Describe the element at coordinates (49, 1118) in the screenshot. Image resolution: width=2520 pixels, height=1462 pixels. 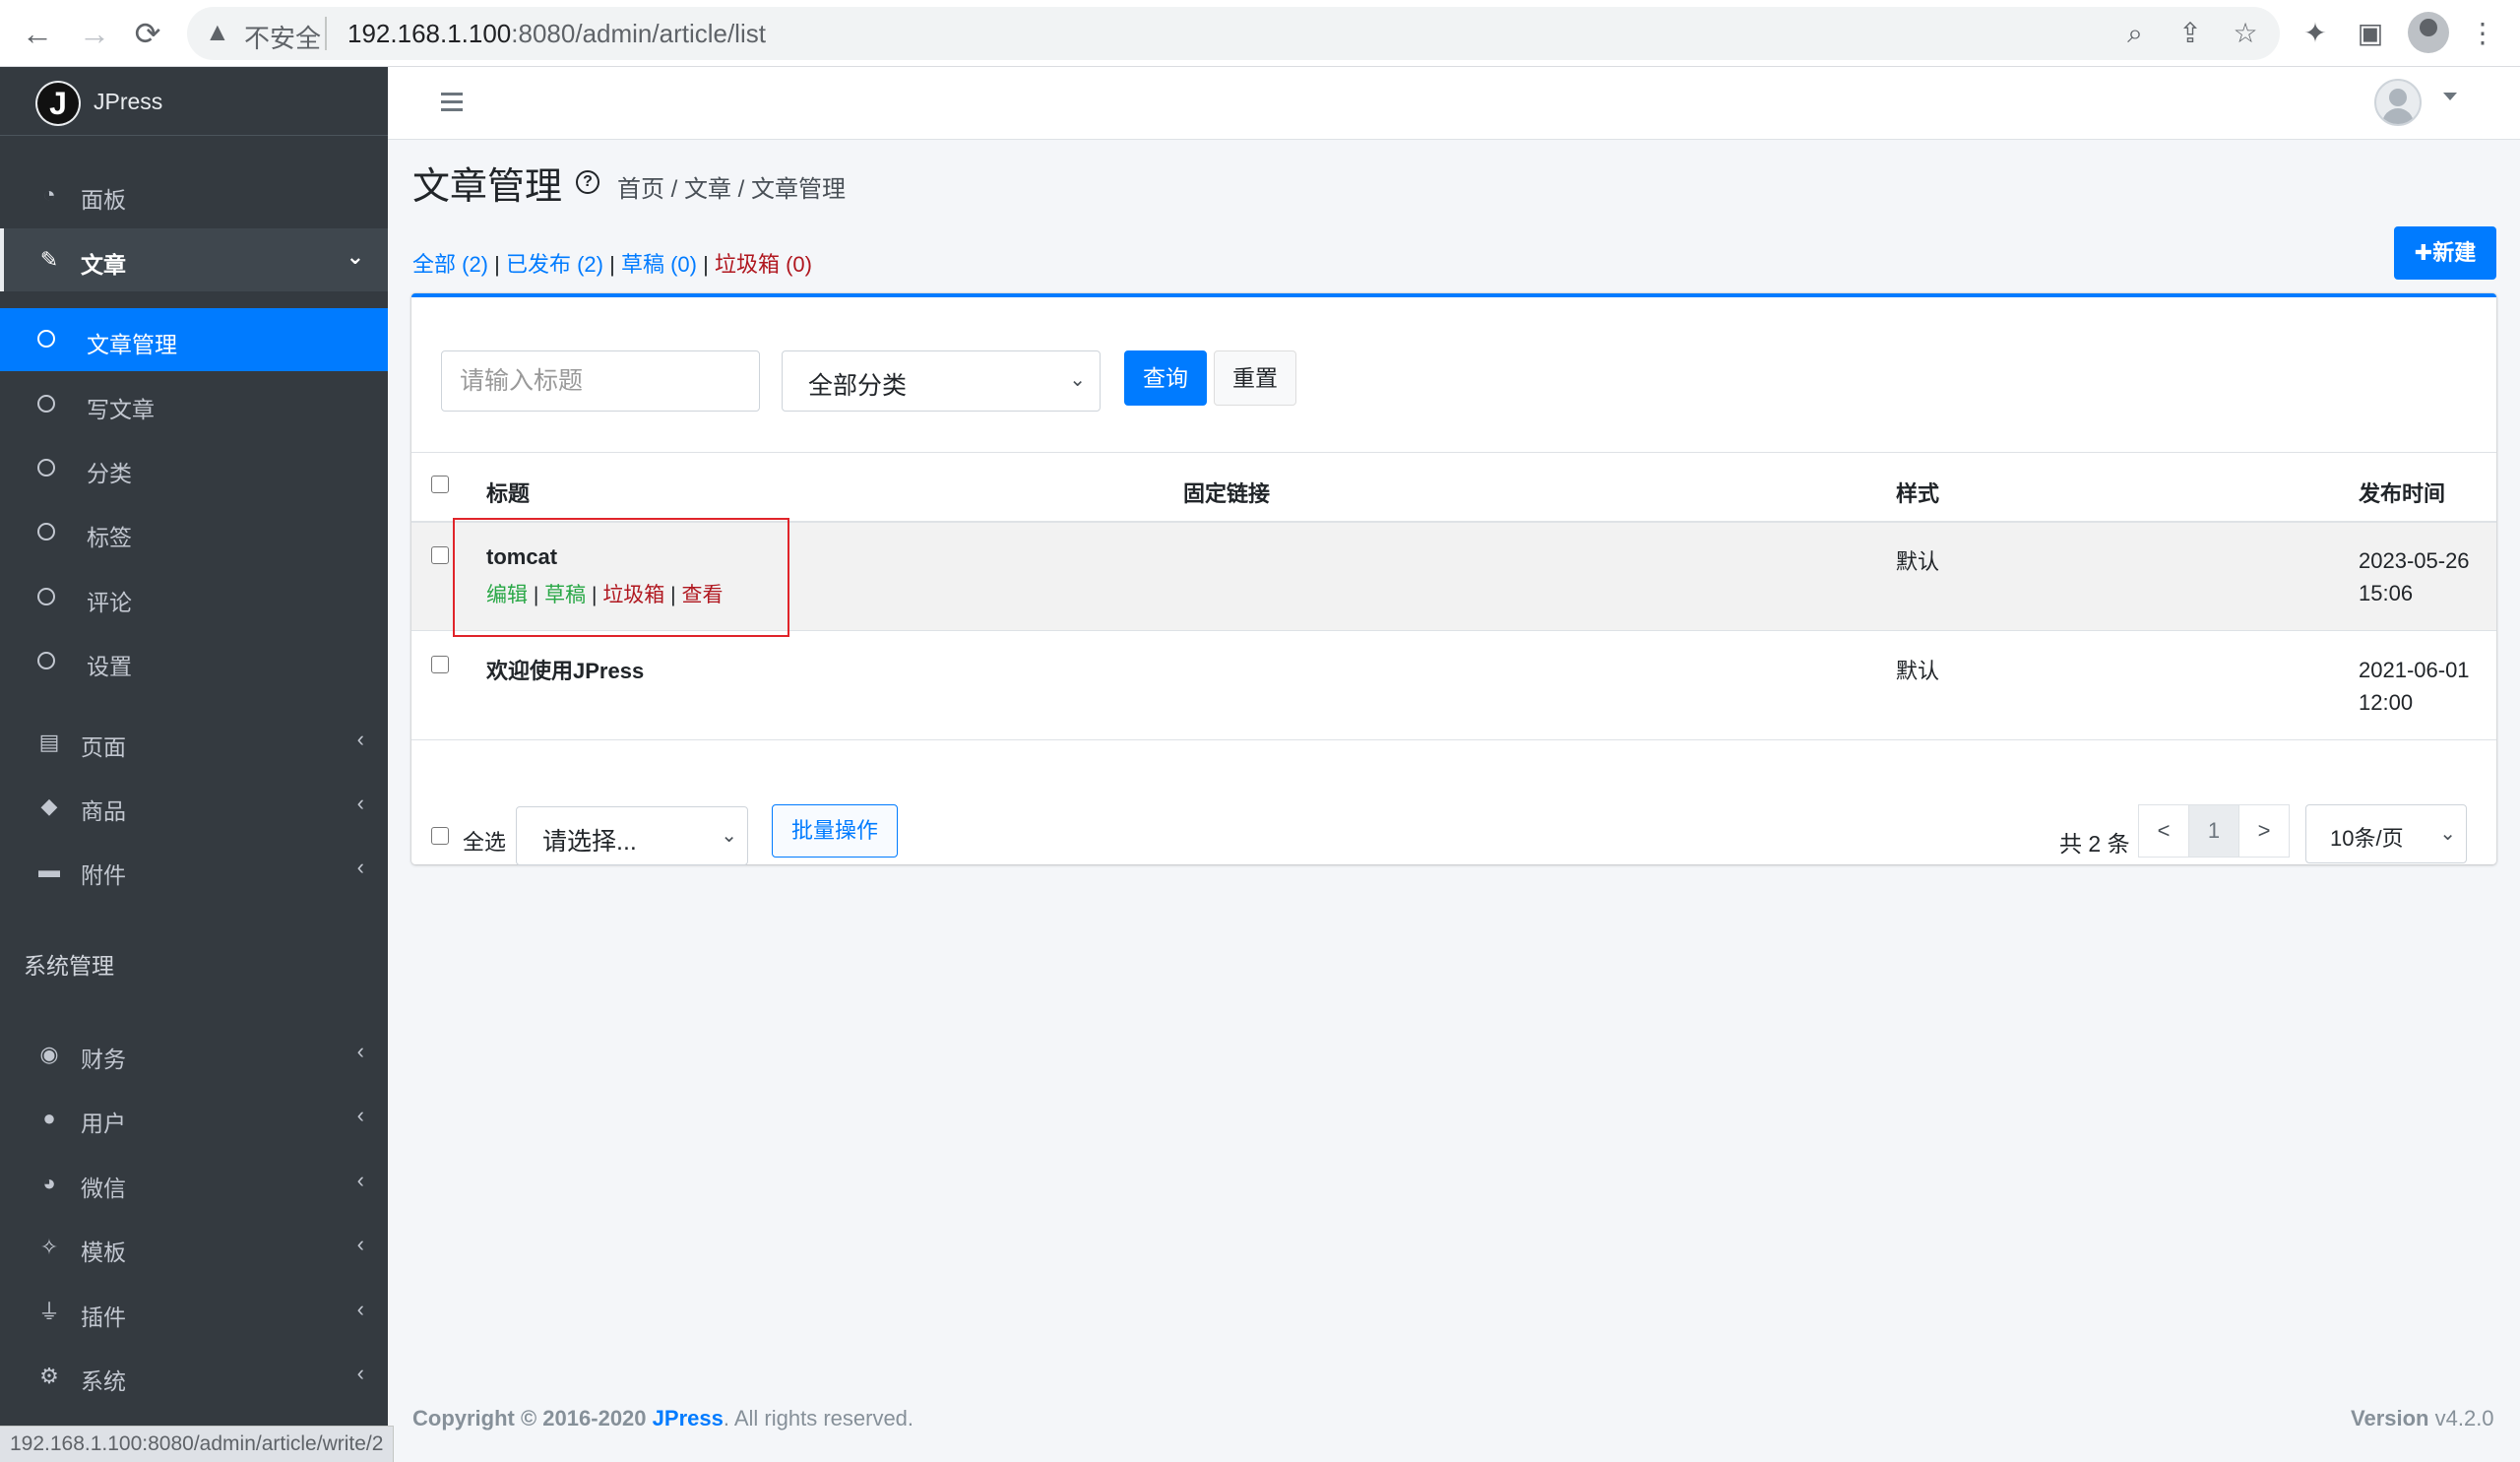
I see `user-icon: ●` at that location.